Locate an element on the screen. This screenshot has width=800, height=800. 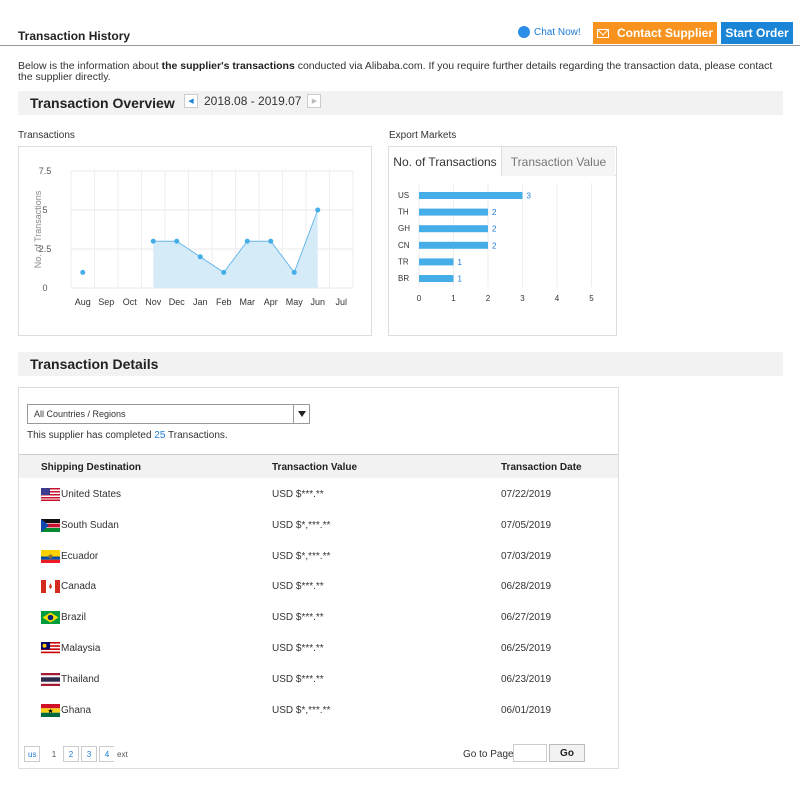
goto-page-input is located at coordinates (530, 753).